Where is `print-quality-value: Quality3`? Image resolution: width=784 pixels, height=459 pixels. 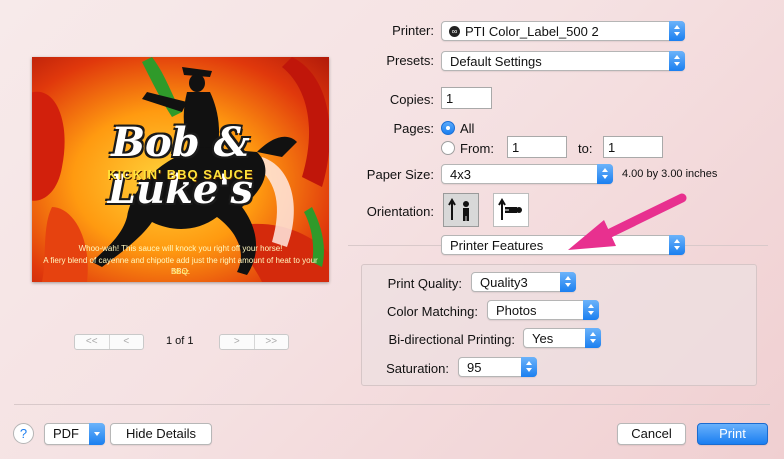
print-quality-value: Quality3 is located at coordinates (504, 282).